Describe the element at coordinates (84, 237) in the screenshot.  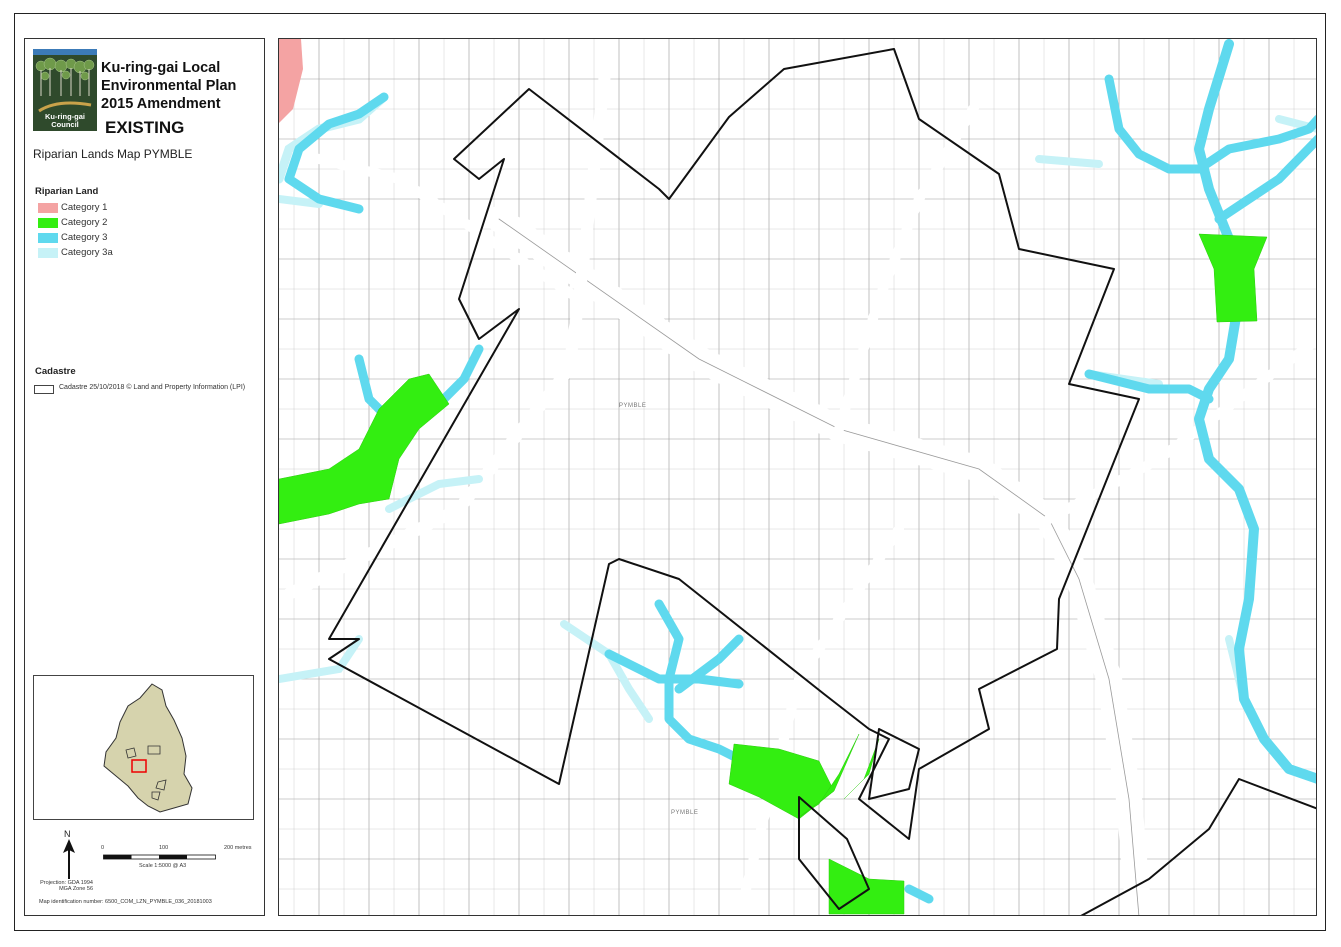
I see `legend-label: Category 3` at that location.